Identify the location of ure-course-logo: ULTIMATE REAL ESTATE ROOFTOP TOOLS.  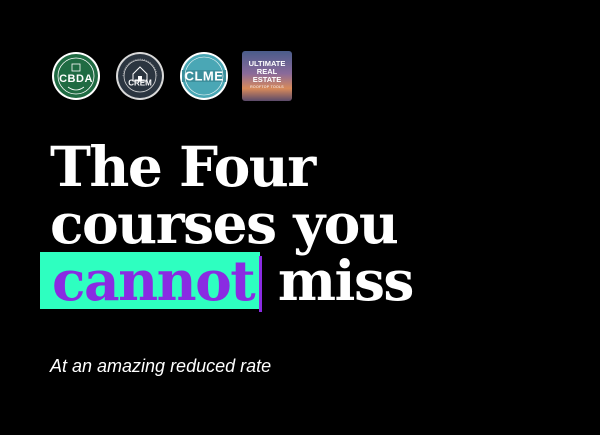
(267, 76).